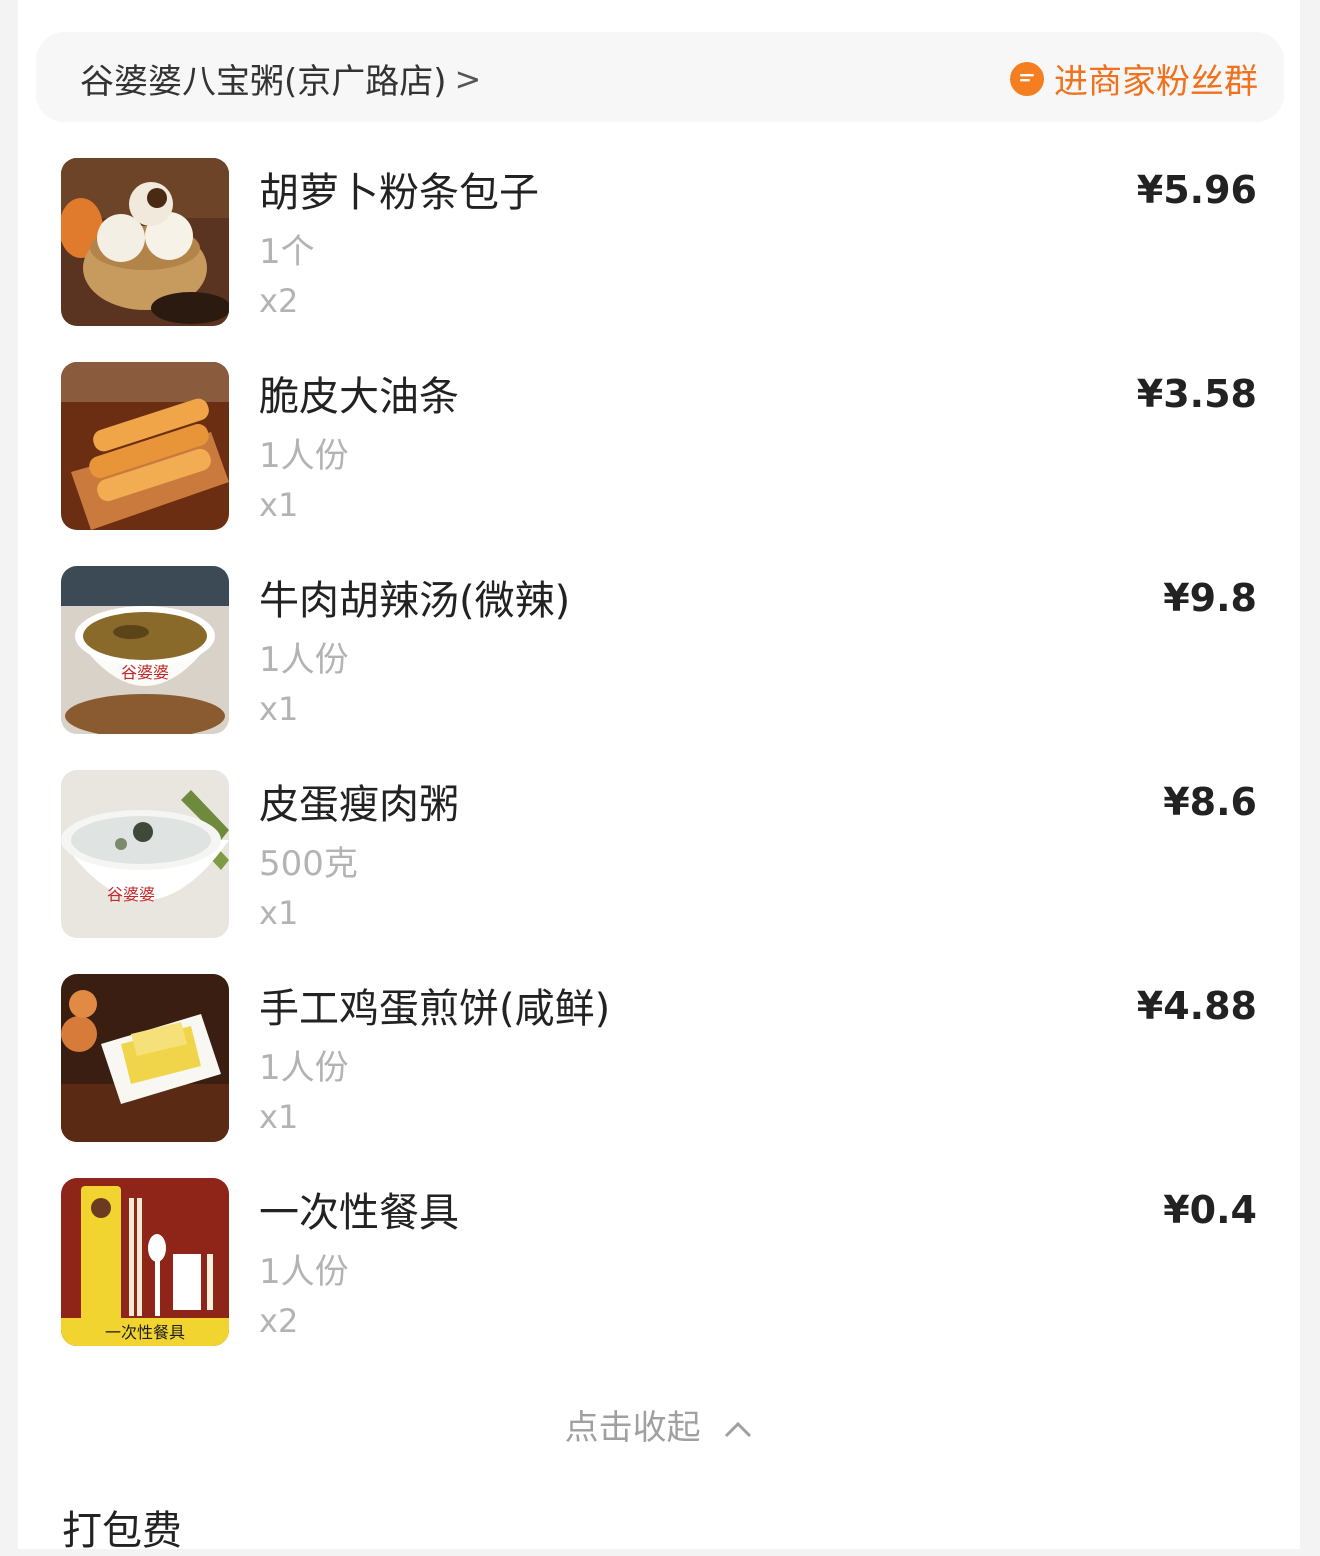 The height and width of the screenshot is (1556, 1320). Describe the element at coordinates (435, 1009) in the screenshot. I see `item-name: 手工鸡蛋煎饼(咸鲜)` at that location.